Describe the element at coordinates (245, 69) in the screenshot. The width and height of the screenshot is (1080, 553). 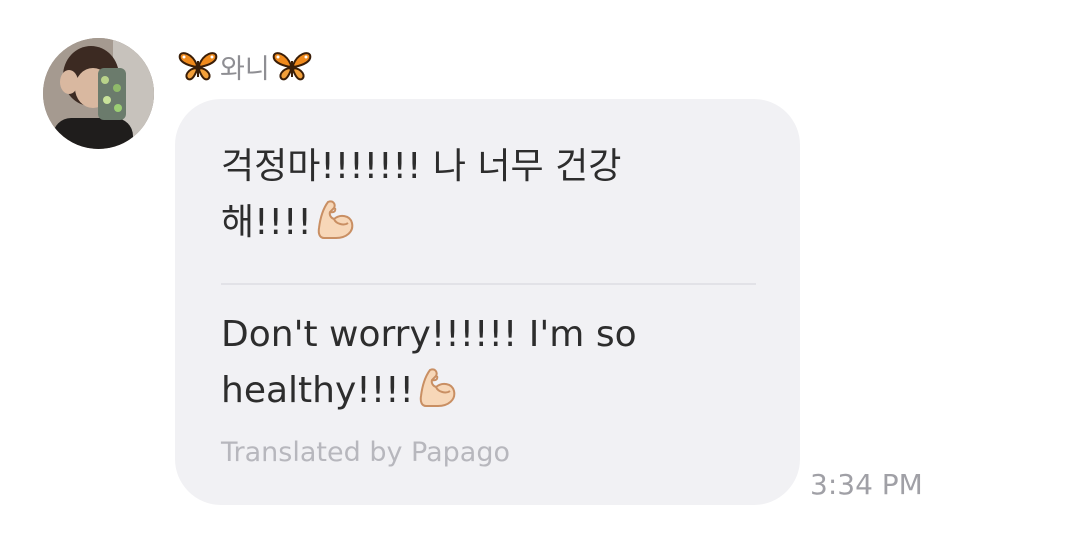
I see `sender-name: 와니` at that location.